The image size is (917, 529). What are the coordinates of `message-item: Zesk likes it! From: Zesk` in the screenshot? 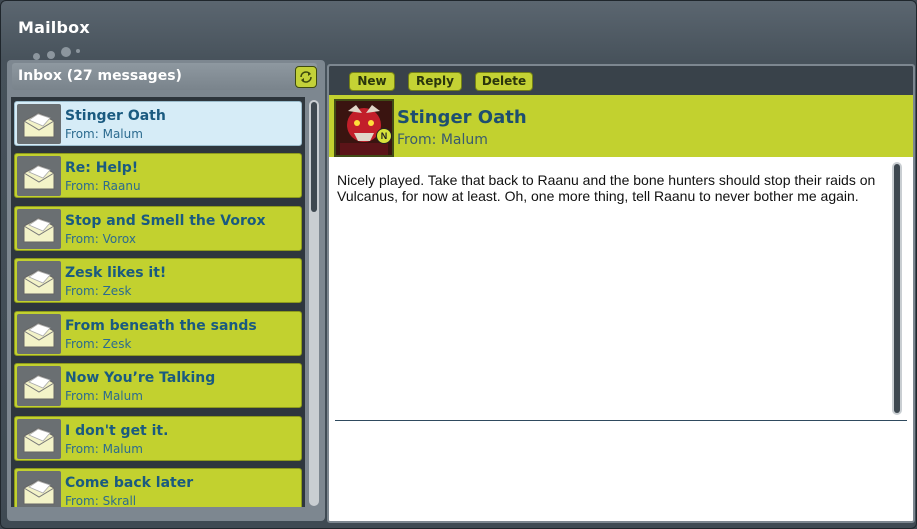 It's located at (158, 280).